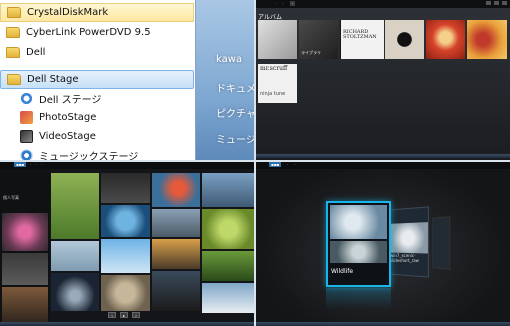 The image size is (510, 326). I want to click on tab-active: ·, so click(292, 3).